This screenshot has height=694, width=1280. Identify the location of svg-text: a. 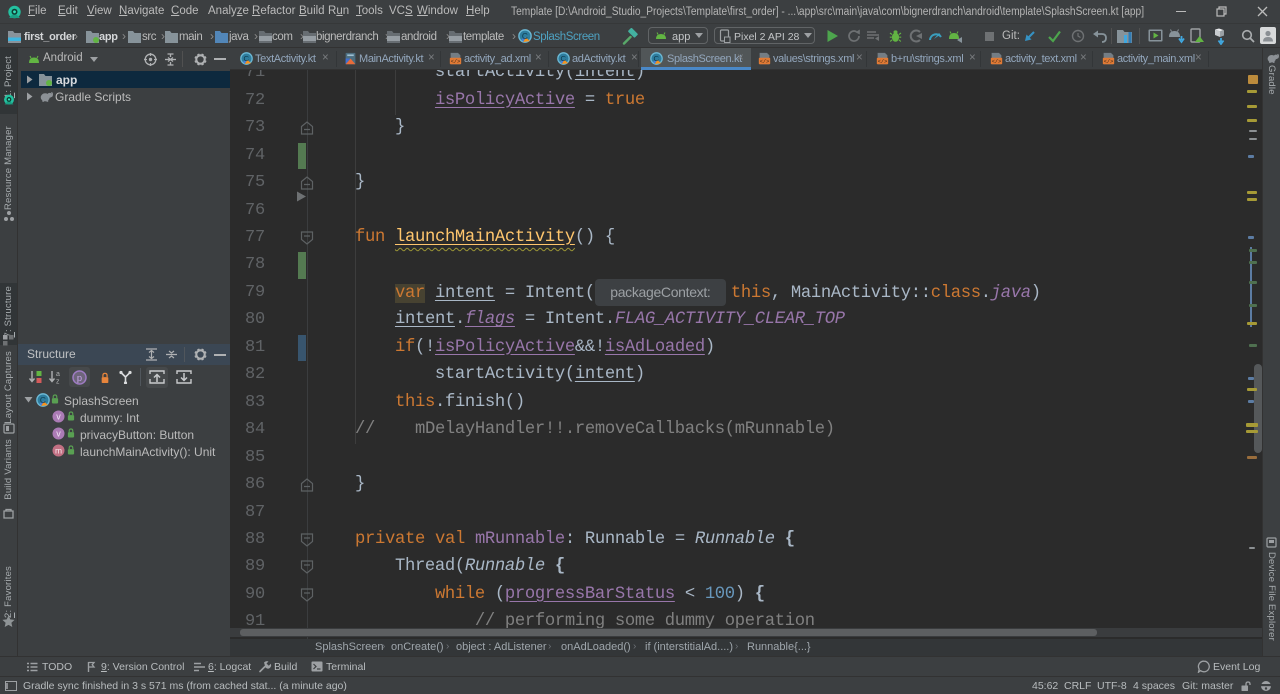
(58, 374).